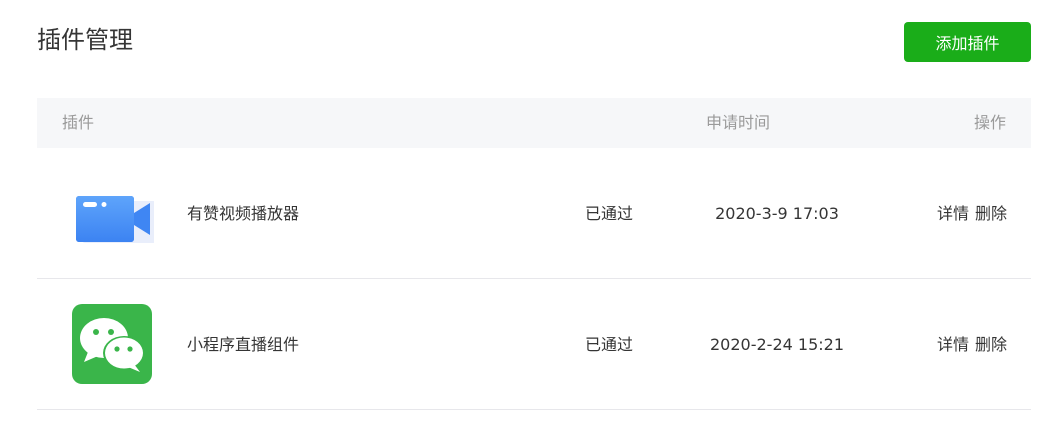  I want to click on plugin-name: 有赞视频播放器, so click(243, 213).